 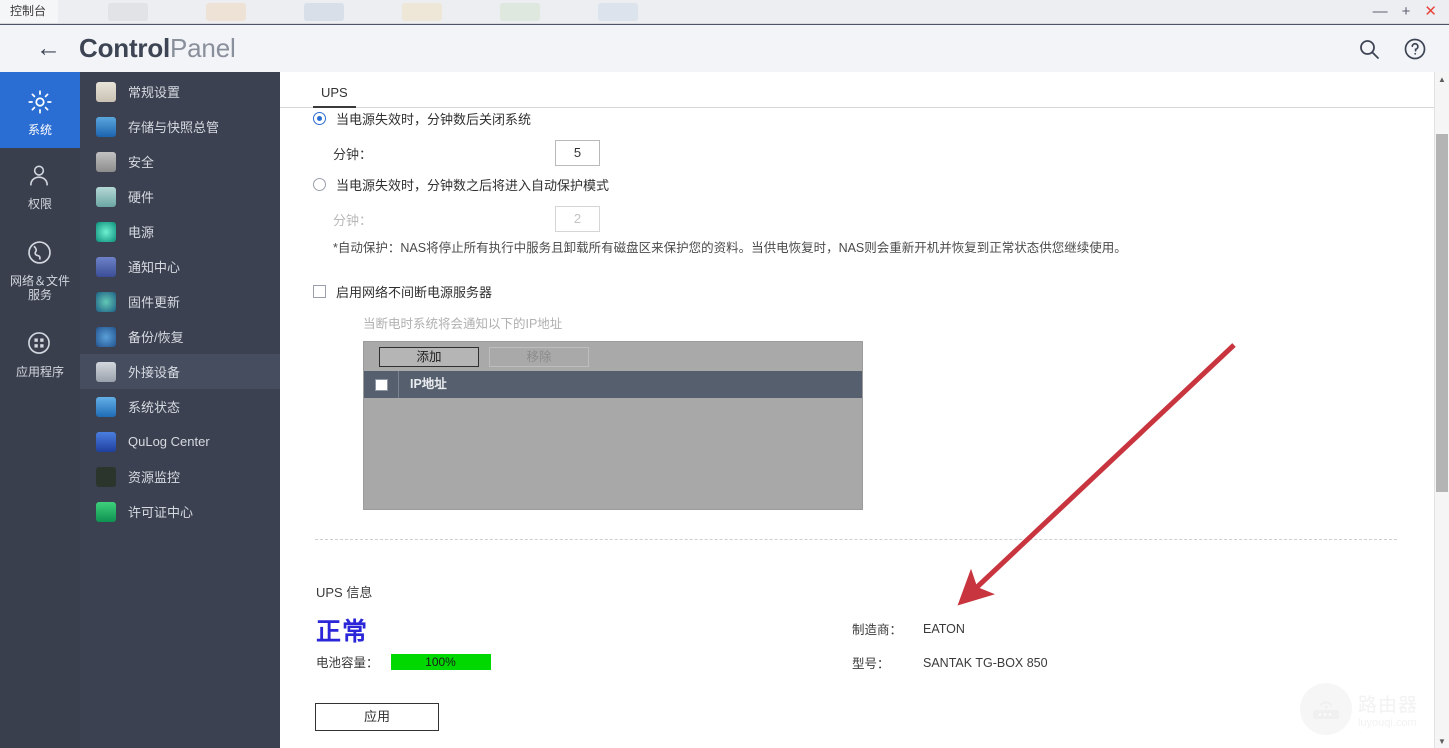 I want to click on os-title-bar: 控制台 — + ✕, so click(x=724, y=12).